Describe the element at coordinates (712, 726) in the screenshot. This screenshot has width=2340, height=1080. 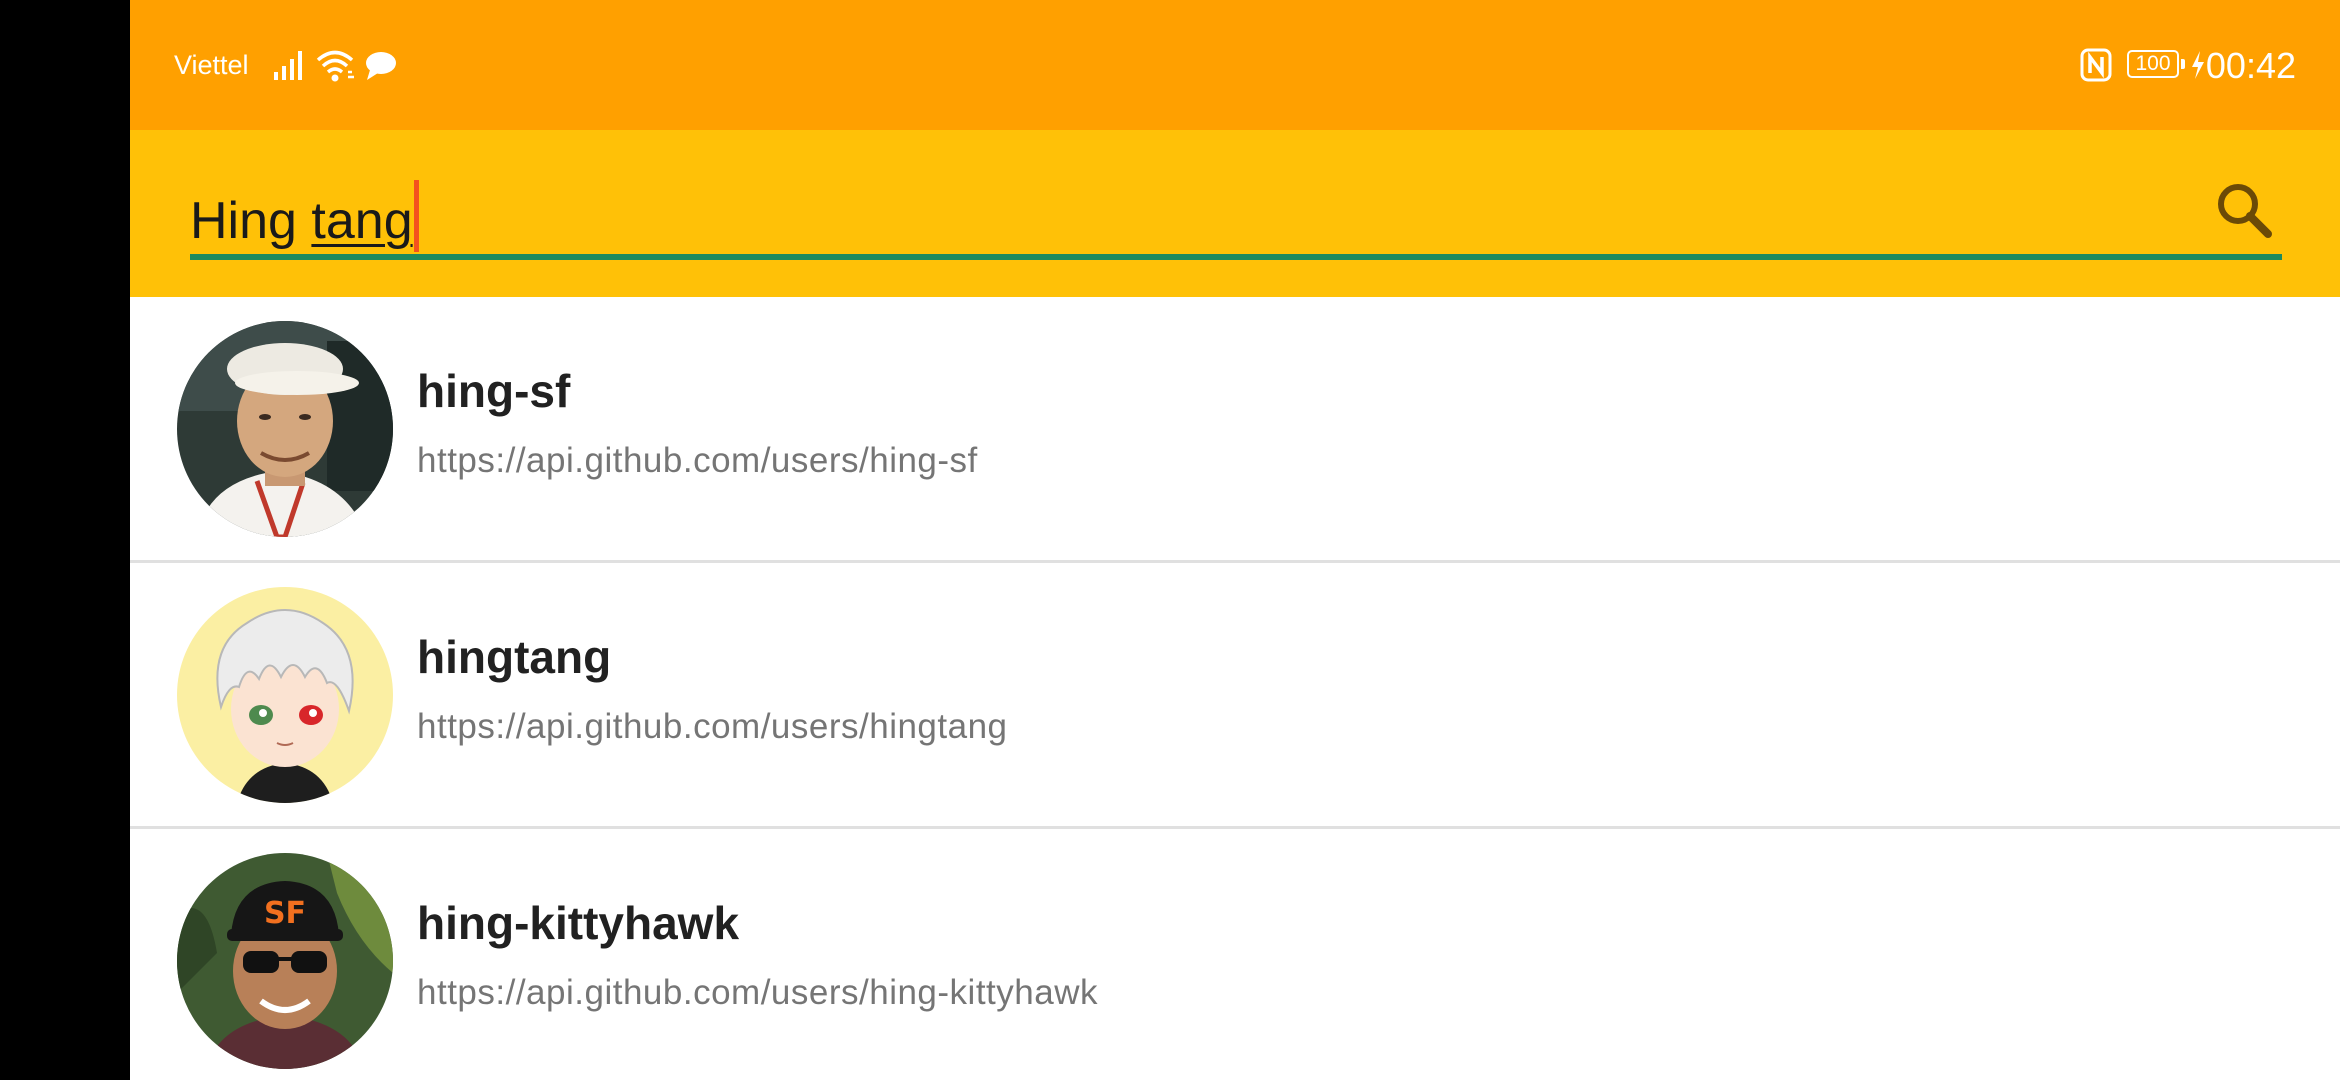
I see `user-url: https://api.github.com/users/hingtang` at that location.